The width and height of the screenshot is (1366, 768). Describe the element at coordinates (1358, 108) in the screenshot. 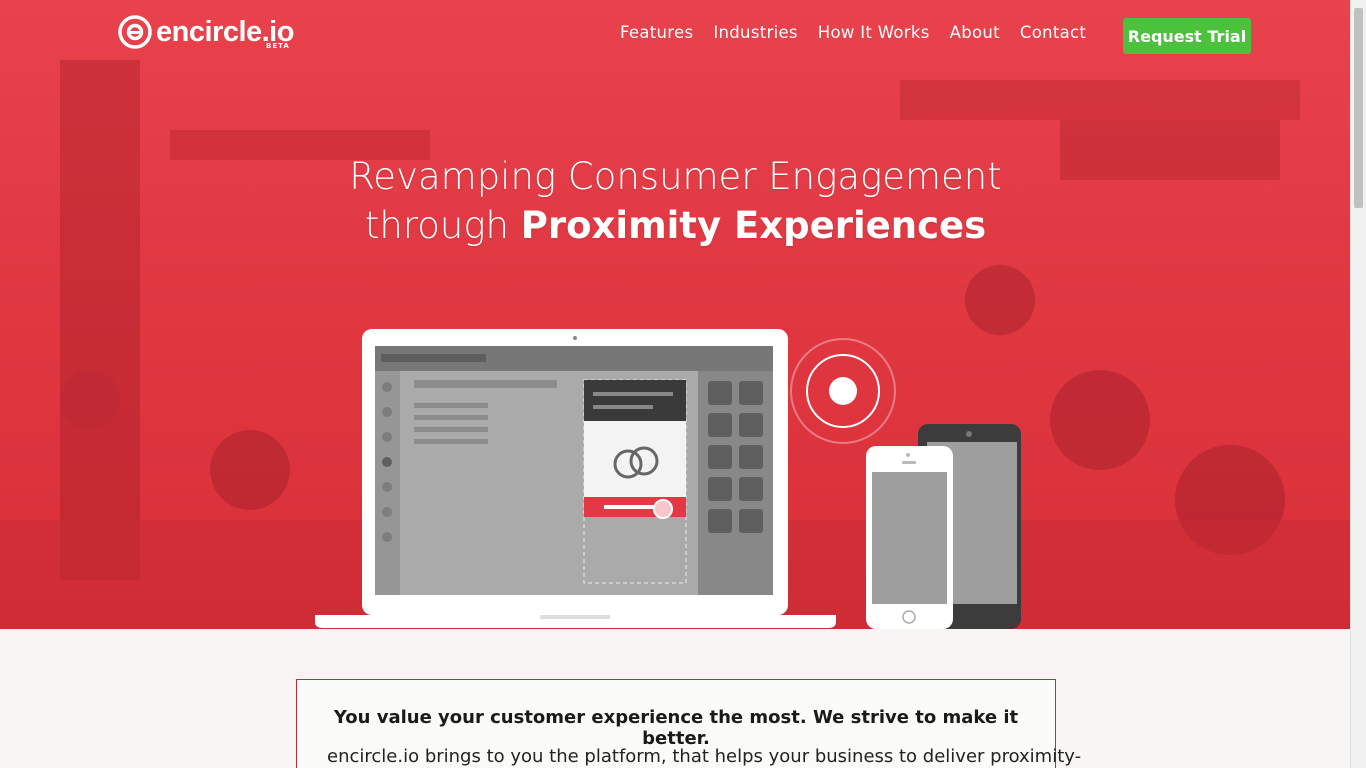

I see `scrollbar-thumb` at that location.